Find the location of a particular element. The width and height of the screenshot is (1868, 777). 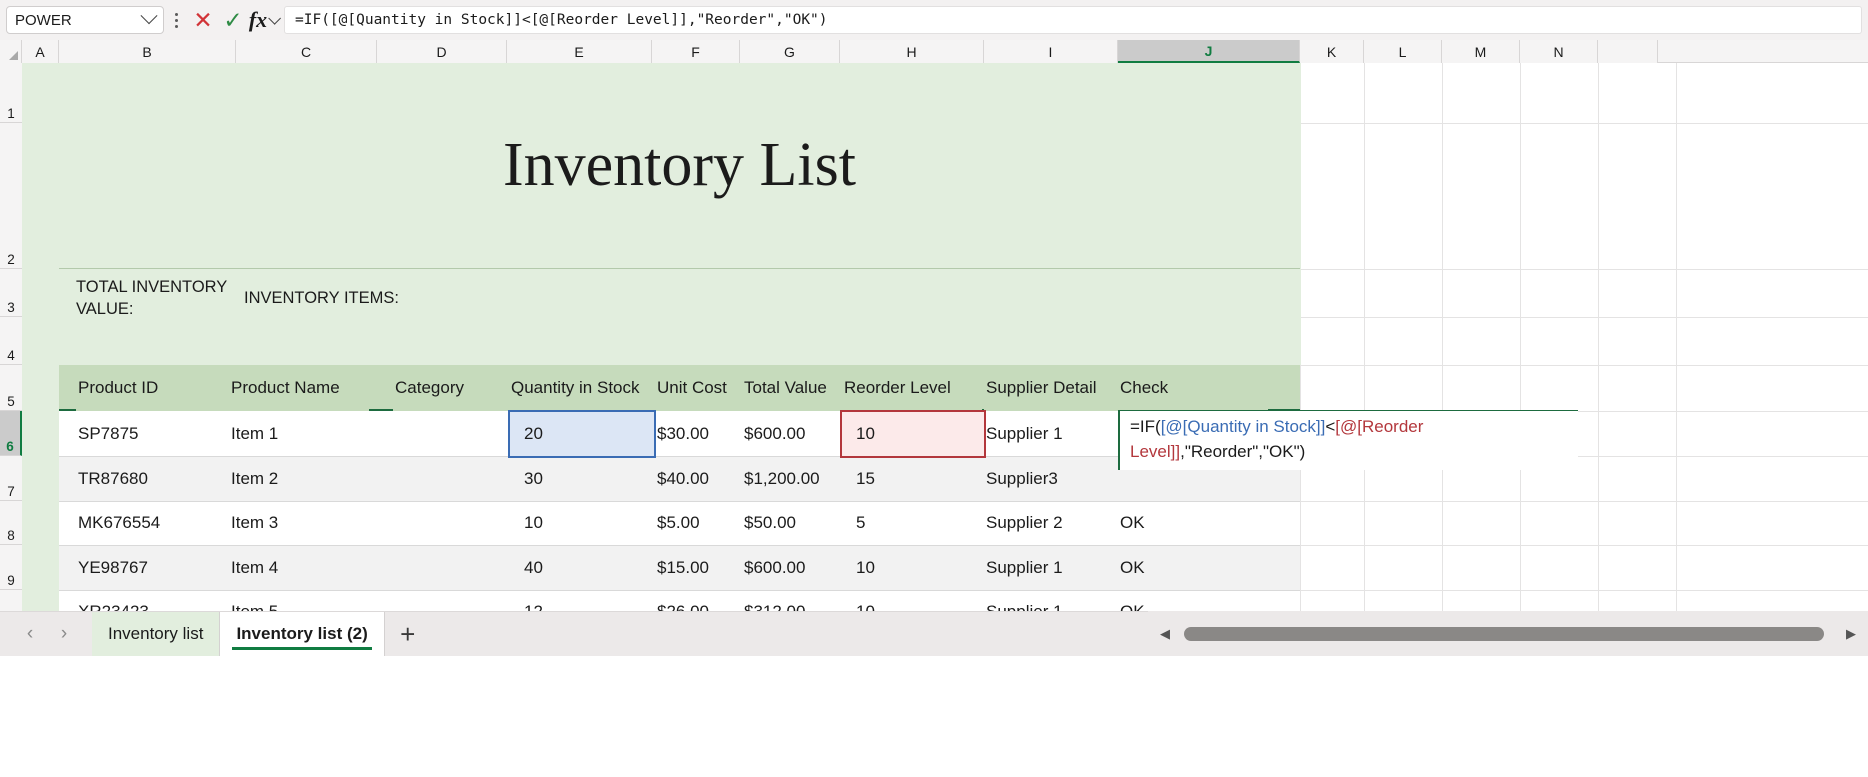

cell-unit-cost-row4: $15.00 is located at coordinates (700, 567).